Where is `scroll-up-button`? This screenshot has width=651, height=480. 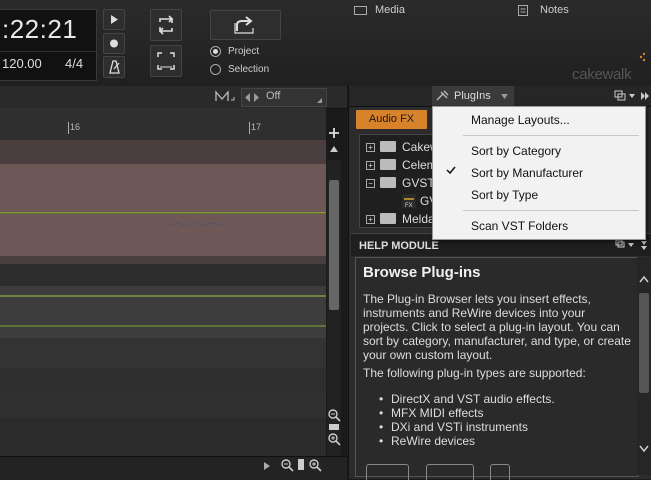
scroll-up-button is located at coordinates (334, 149).